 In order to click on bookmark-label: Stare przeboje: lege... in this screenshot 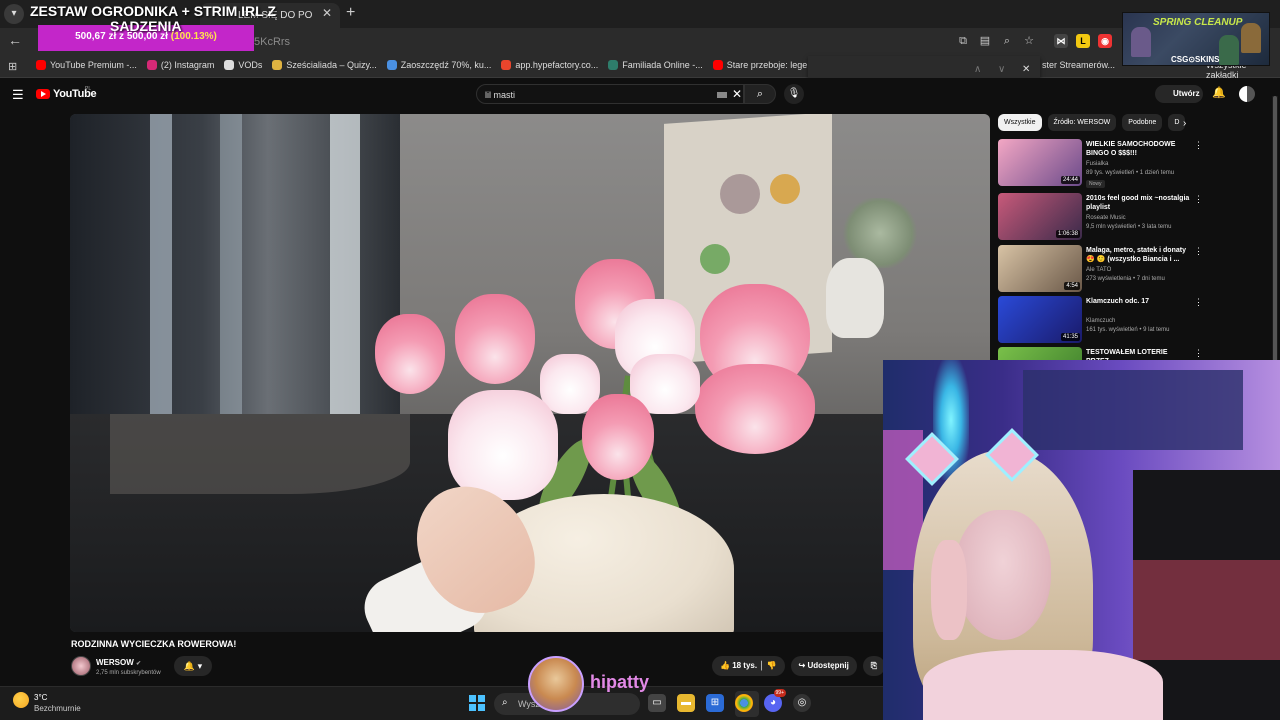, I will do `click(770, 65)`.